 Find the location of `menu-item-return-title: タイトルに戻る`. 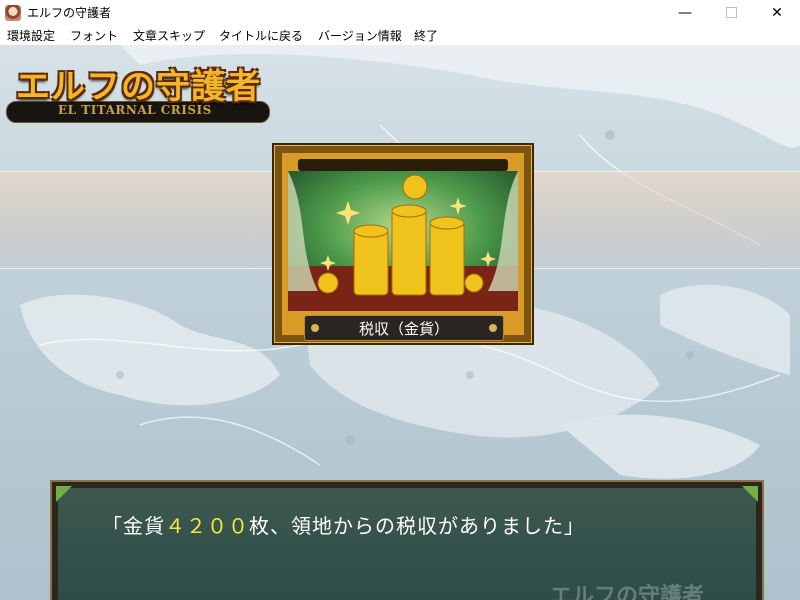

menu-item-return-title: タイトルに戻る is located at coordinates (261, 35).